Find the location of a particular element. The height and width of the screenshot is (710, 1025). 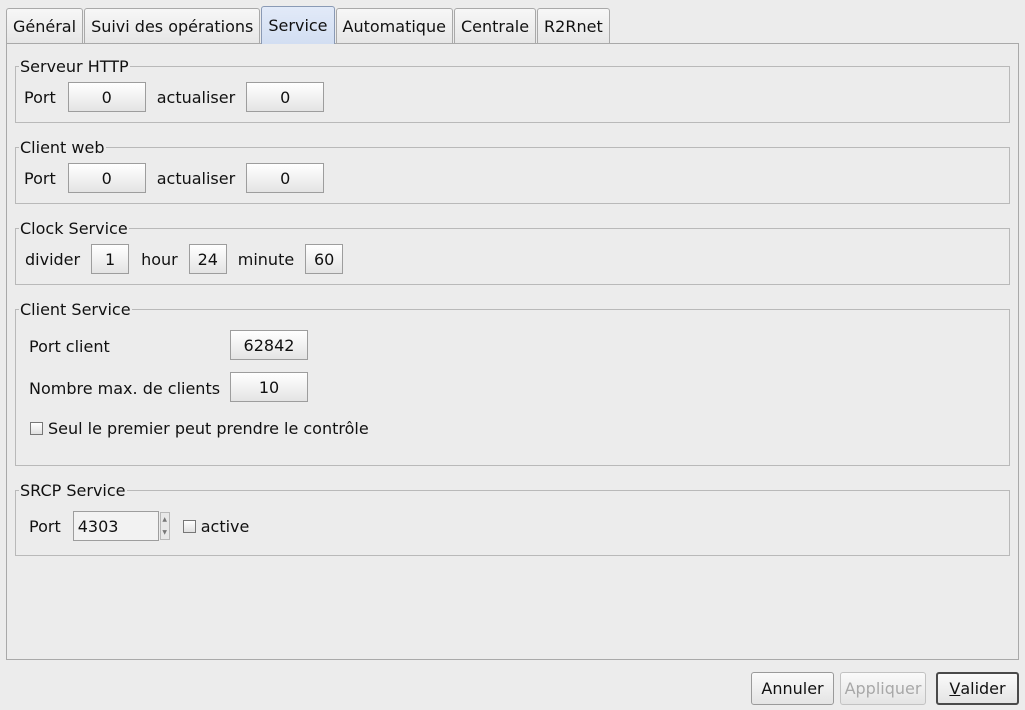

srcp-active-label: active is located at coordinates (225, 526).